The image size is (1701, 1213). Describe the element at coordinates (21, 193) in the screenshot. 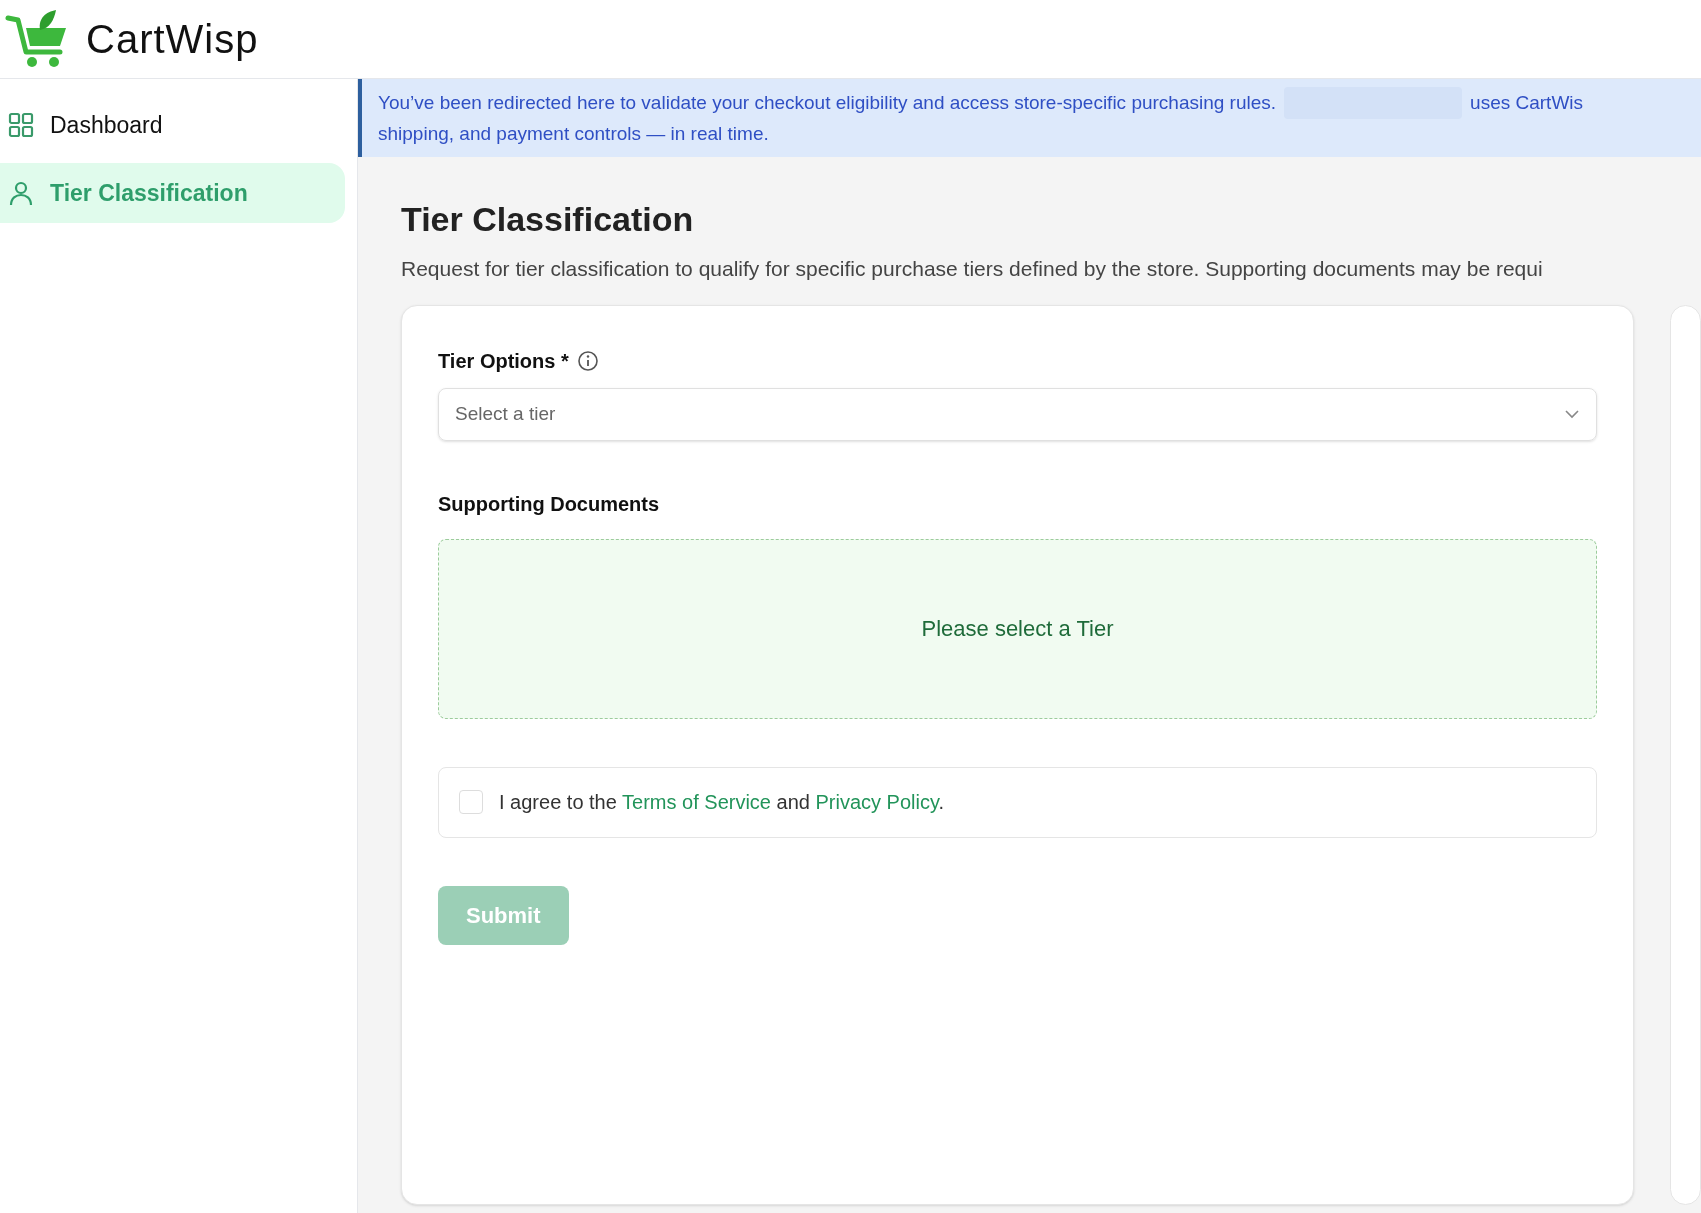

I see `user-icon` at that location.